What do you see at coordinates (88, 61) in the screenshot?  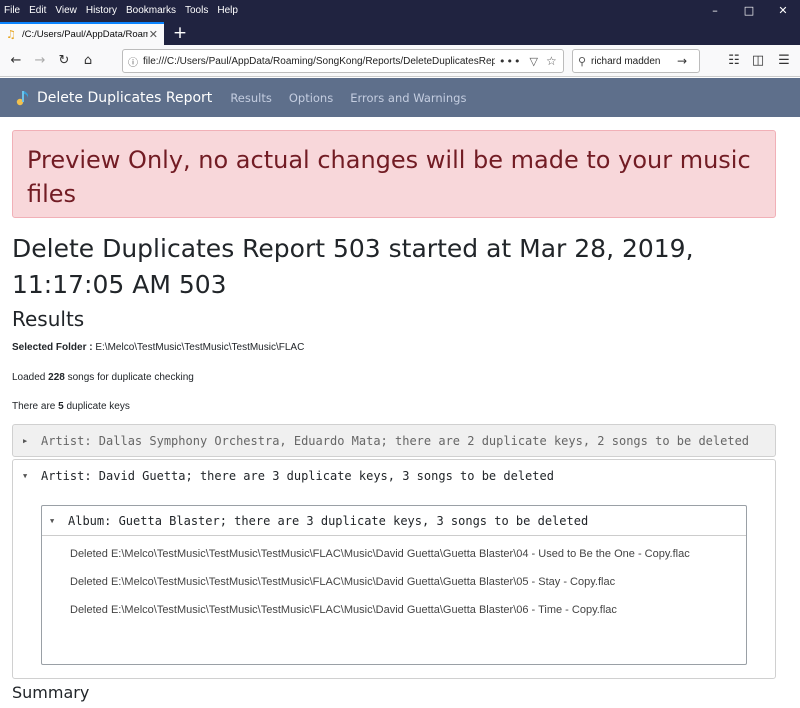 I see `home-icon: ⌂` at bounding box center [88, 61].